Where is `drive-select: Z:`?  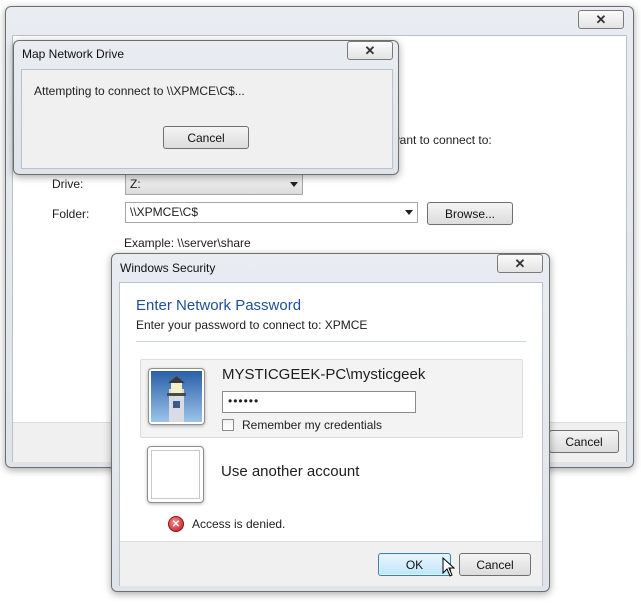 drive-select: Z: is located at coordinates (214, 184).